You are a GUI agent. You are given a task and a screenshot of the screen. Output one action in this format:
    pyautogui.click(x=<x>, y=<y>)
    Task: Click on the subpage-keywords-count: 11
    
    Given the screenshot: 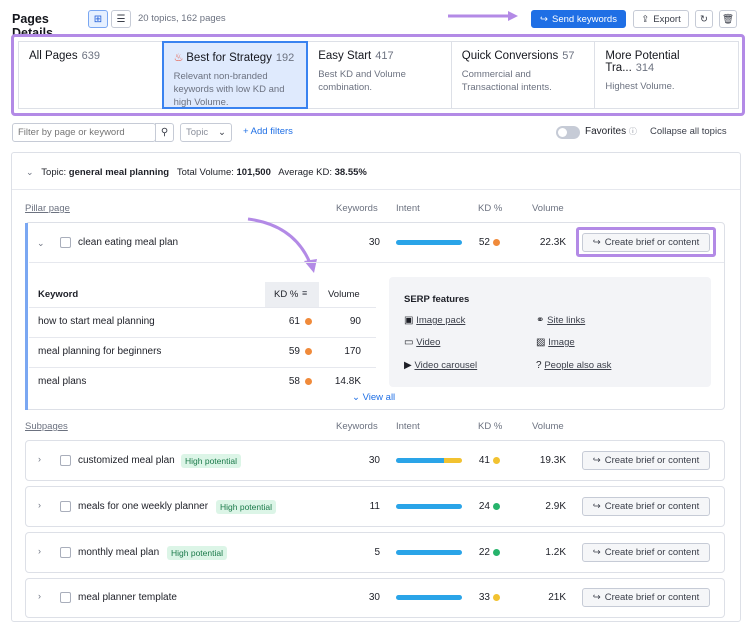 What is the action you would take?
    pyautogui.click(x=374, y=506)
    